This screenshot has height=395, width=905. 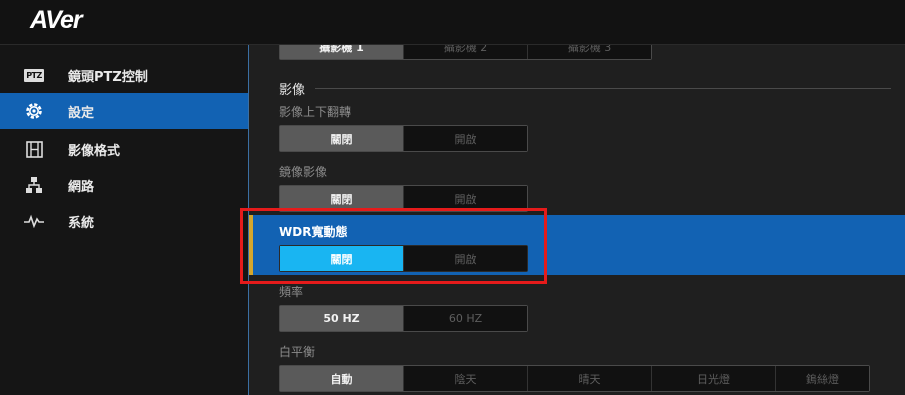 I want to click on section-title: 影像, so click(x=292, y=90).